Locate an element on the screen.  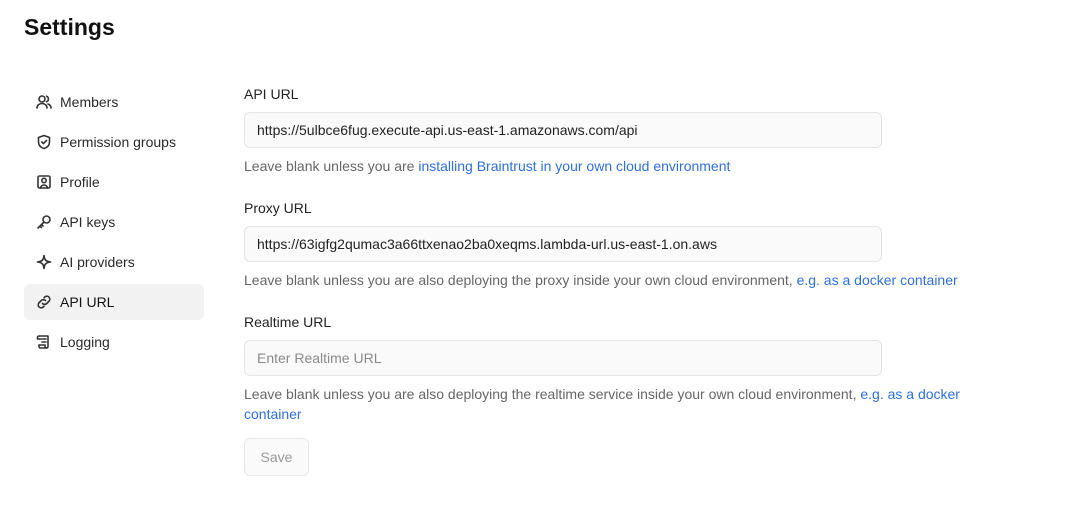
realtime-url-label: Realtime URL is located at coordinates (288, 322).